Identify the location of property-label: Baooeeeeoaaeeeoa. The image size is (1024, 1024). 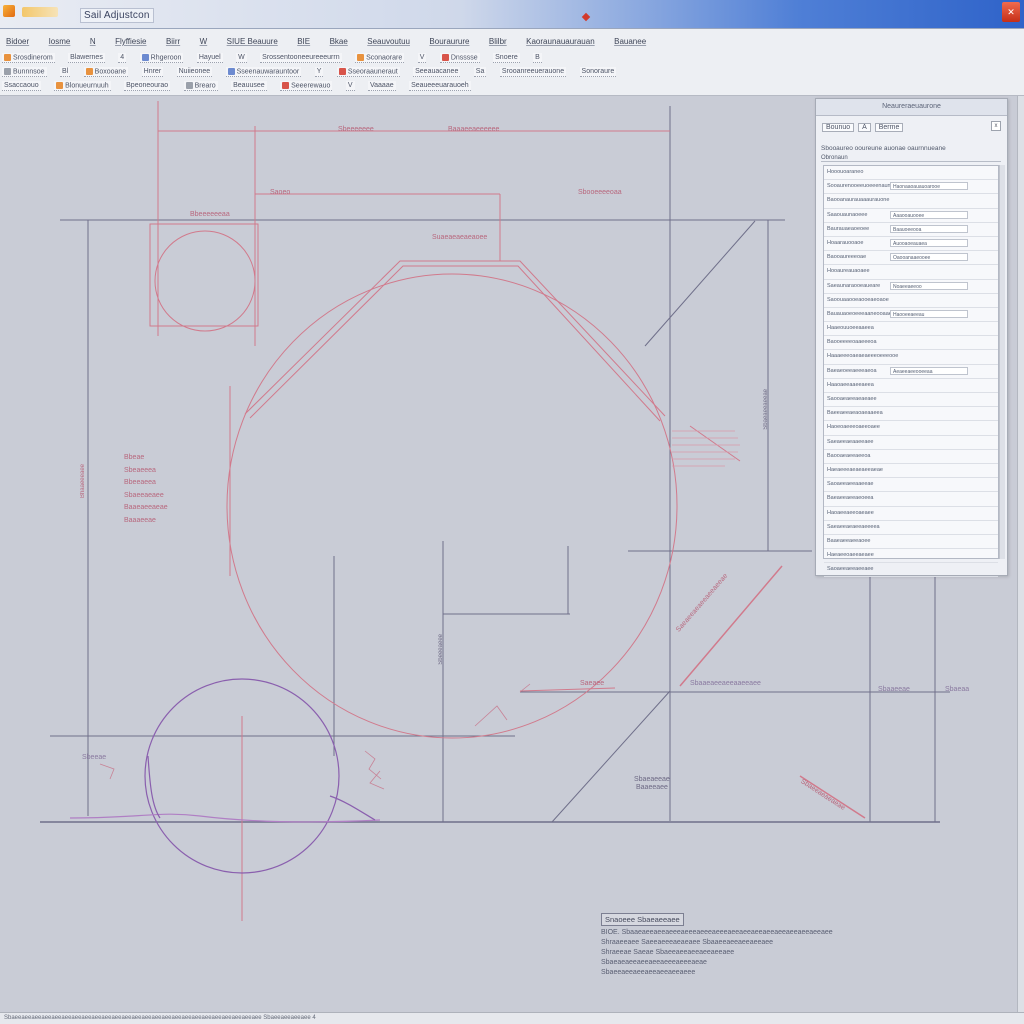
(852, 342).